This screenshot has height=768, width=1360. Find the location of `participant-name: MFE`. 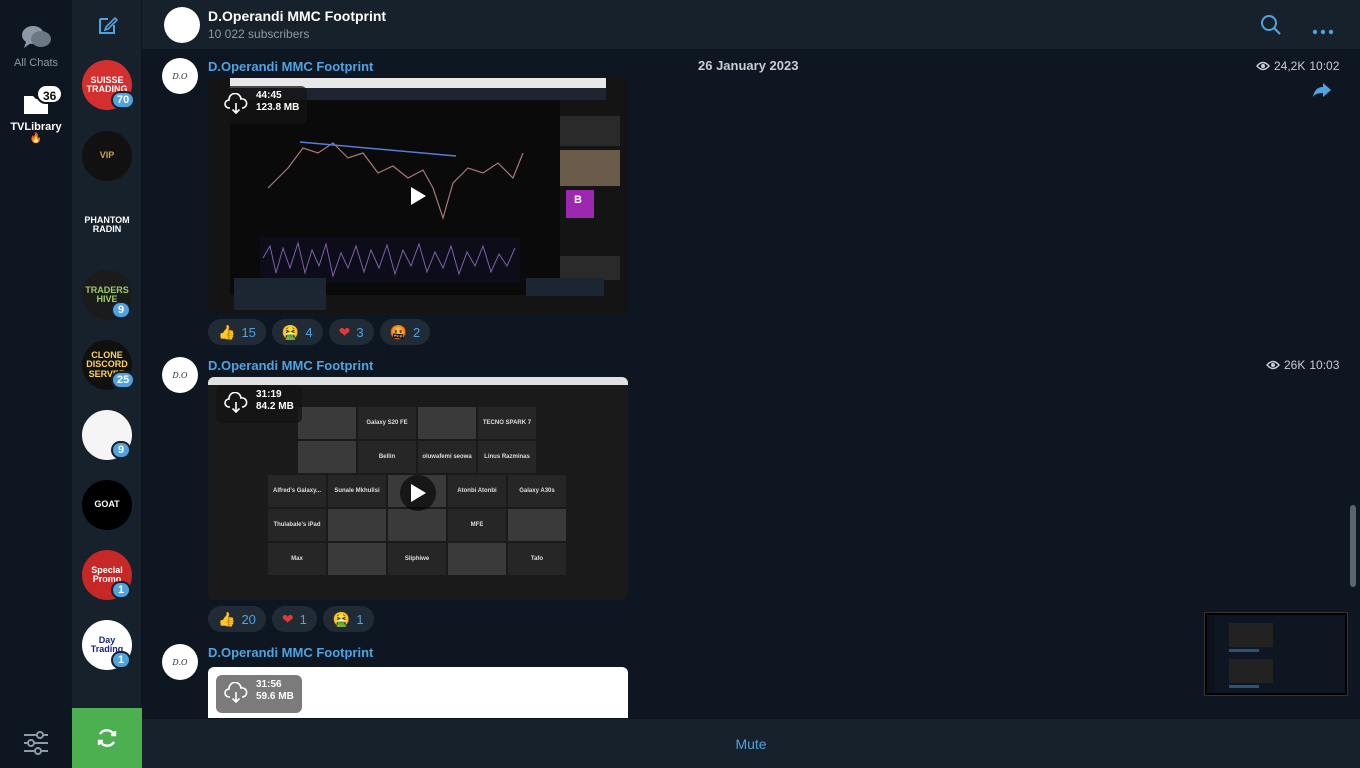

participant-name: MFE is located at coordinates (477, 525).